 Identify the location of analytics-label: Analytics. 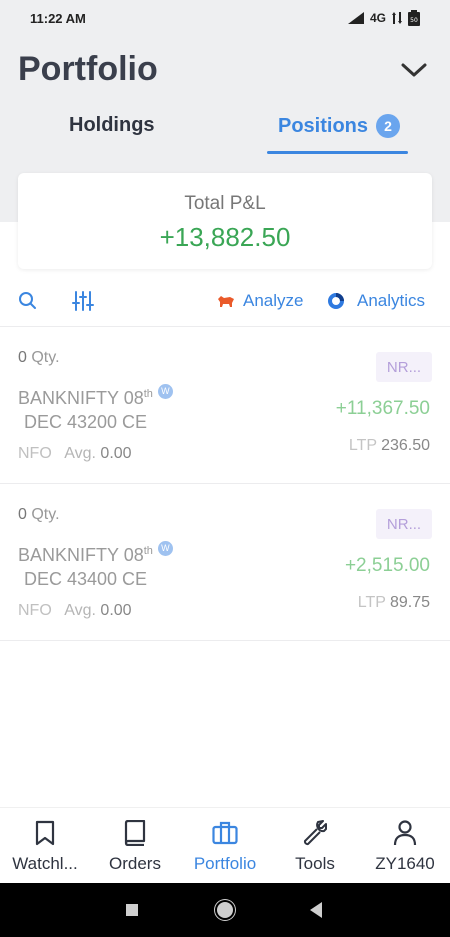
(391, 300).